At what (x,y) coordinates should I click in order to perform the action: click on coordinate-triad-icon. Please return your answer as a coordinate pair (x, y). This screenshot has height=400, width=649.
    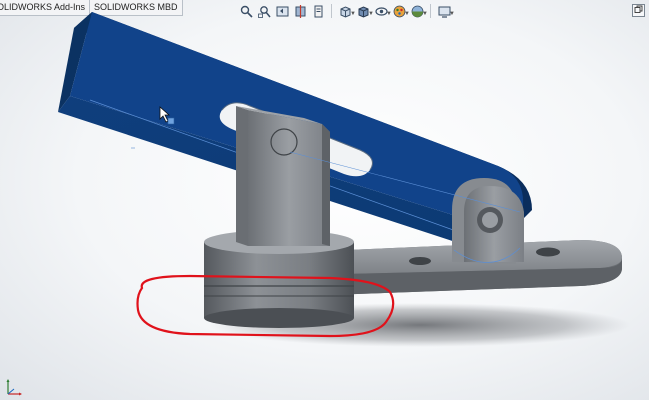
    Looking at the image, I should click on (14, 387).